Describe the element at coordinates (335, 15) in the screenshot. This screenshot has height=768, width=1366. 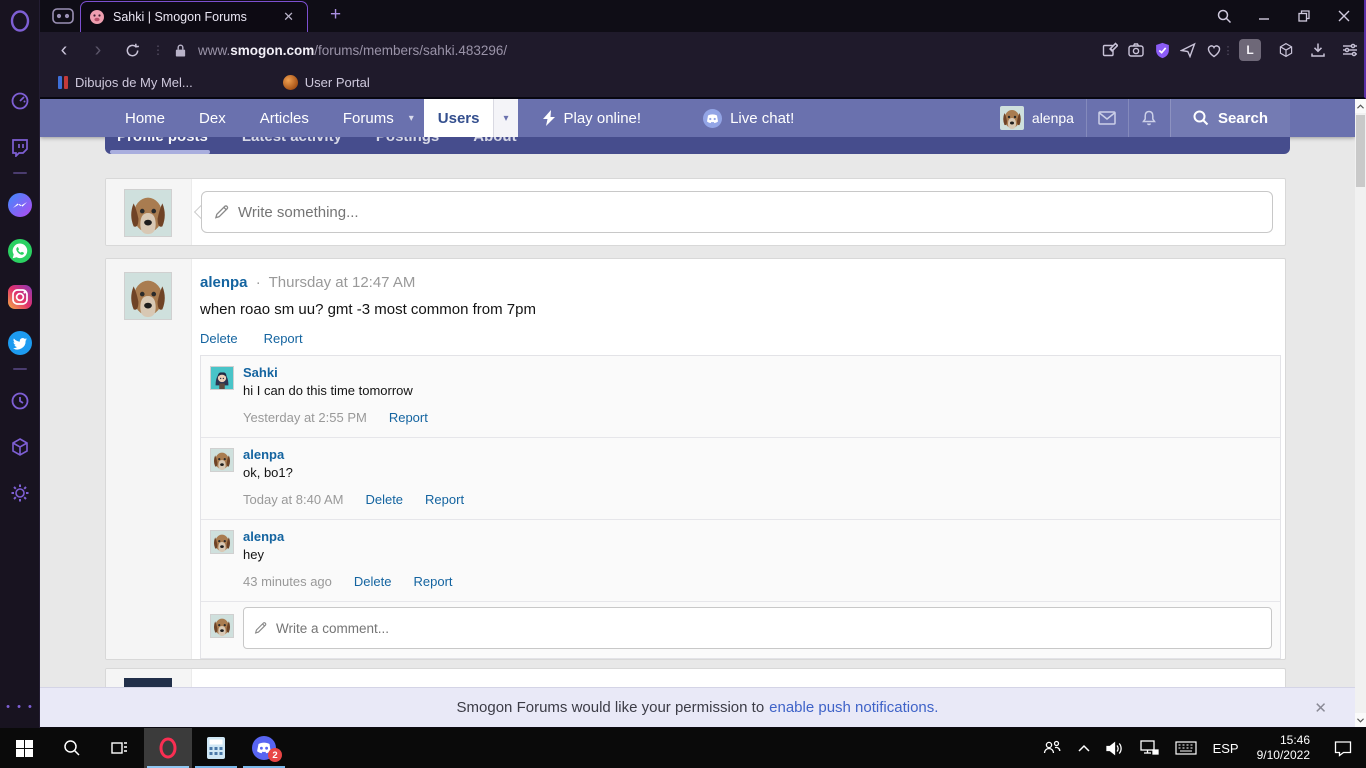
I see `new-tab-button: +` at that location.